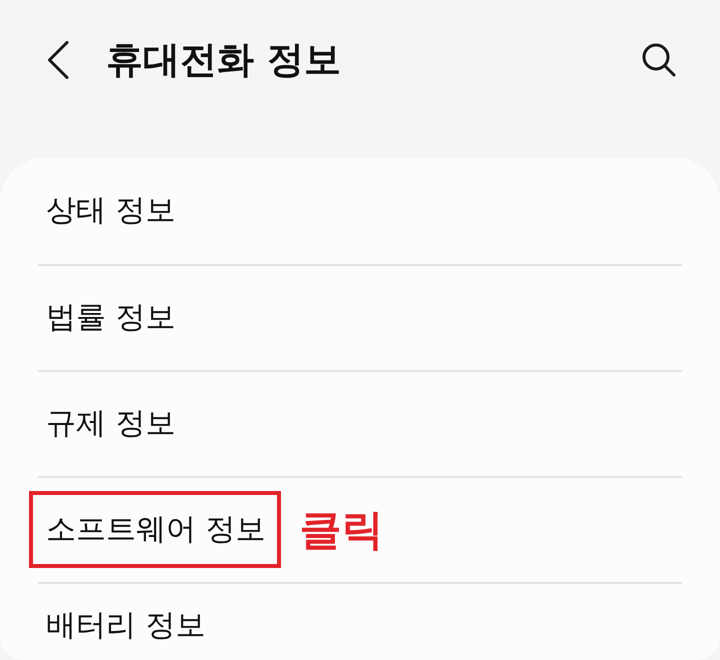 This screenshot has width=720, height=660. I want to click on back-icon, so click(58, 60).